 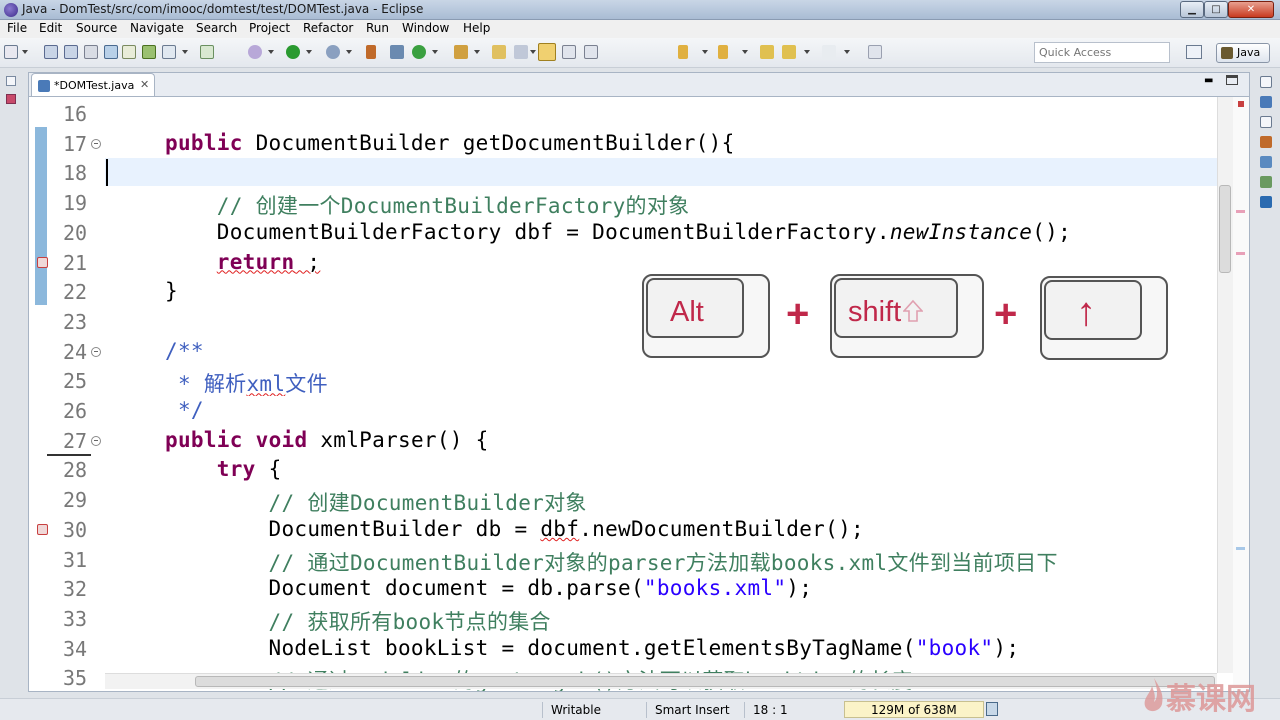 What do you see at coordinates (591, 52) in the screenshot?
I see `show-whitespace-icon` at bounding box center [591, 52].